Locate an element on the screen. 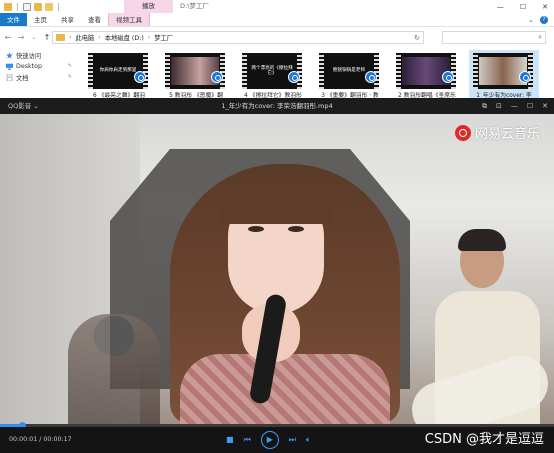 This screenshot has height=453, width=554. tab-video-tools: 视频工具 is located at coordinates (129, 19).